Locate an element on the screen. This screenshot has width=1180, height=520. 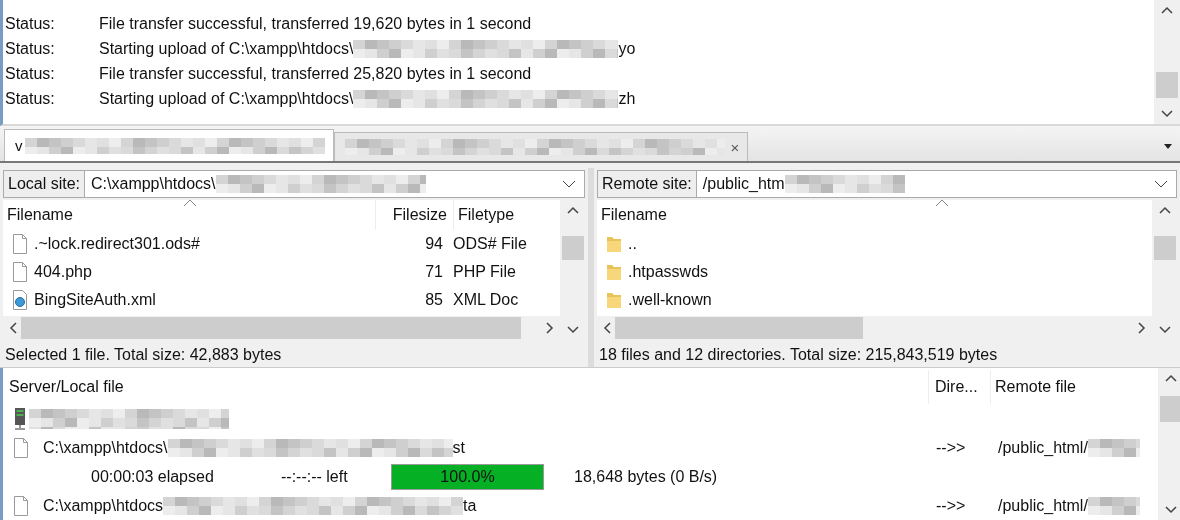
file-name: .. is located at coordinates (632, 244).